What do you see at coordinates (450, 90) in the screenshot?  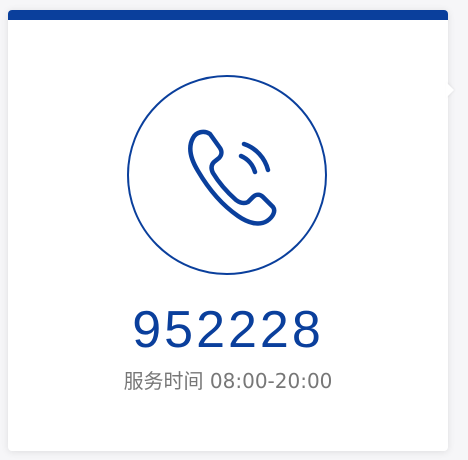 I see `side-pointer-notch` at bounding box center [450, 90].